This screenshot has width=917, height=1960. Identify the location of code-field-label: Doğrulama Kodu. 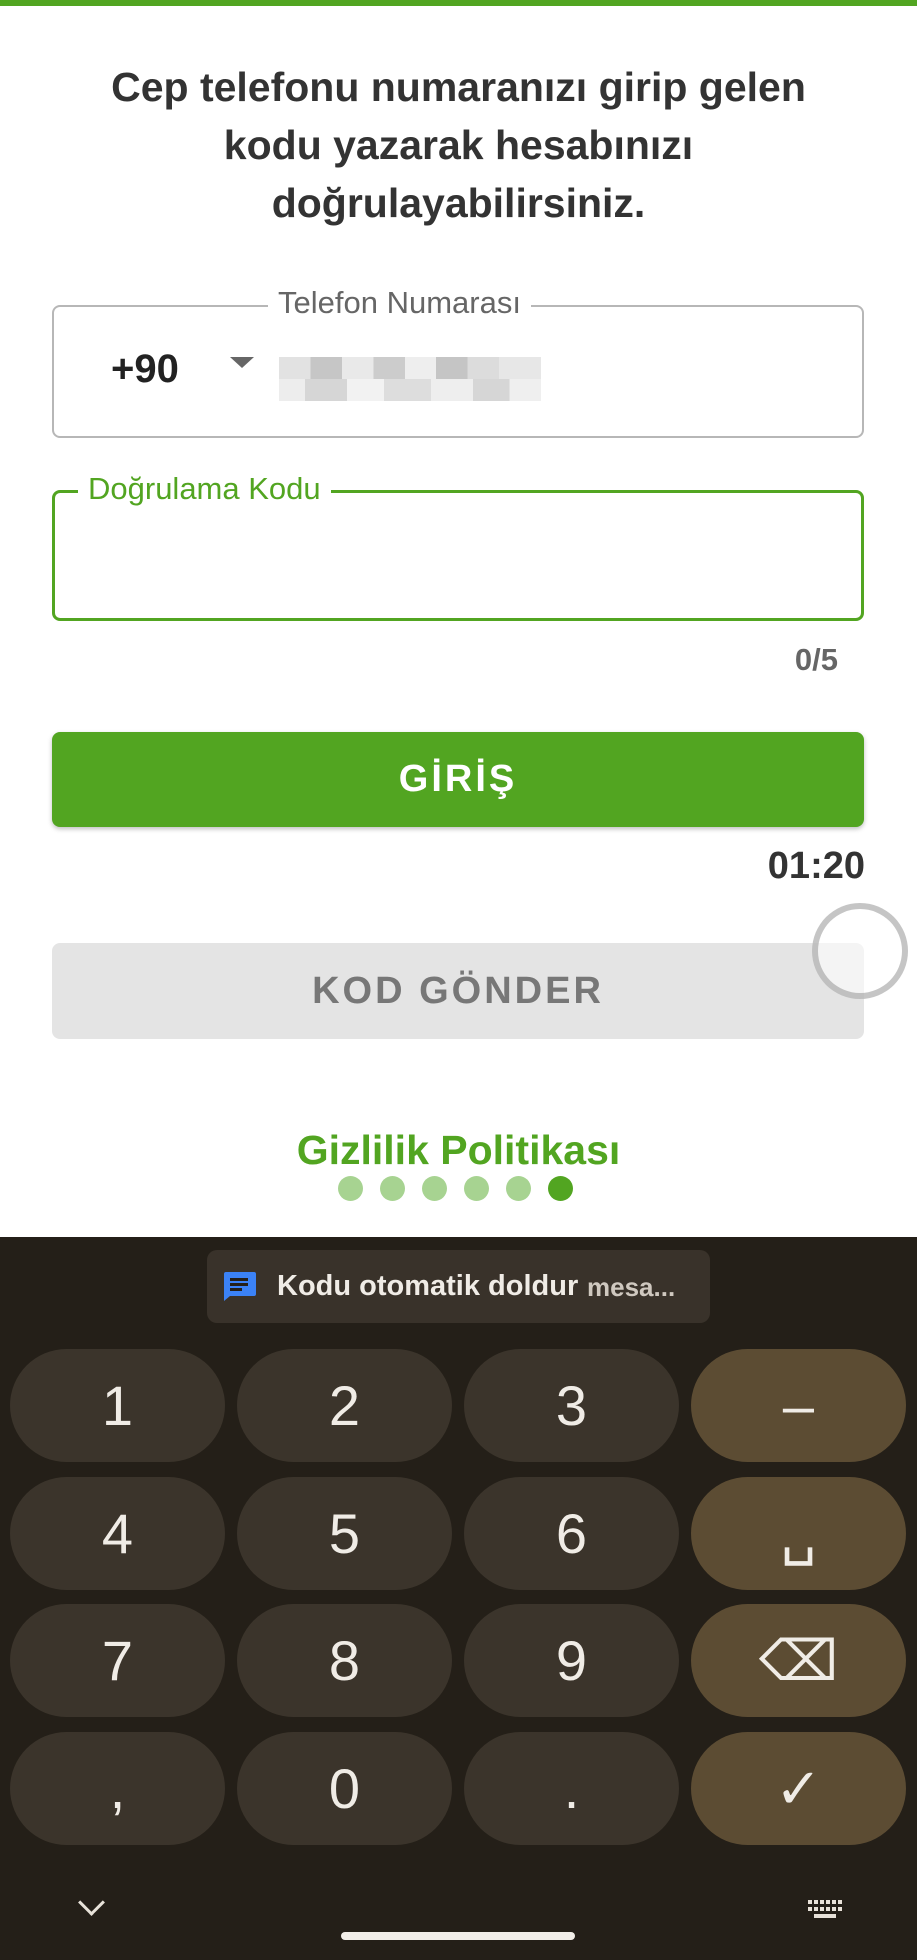
(204, 489).